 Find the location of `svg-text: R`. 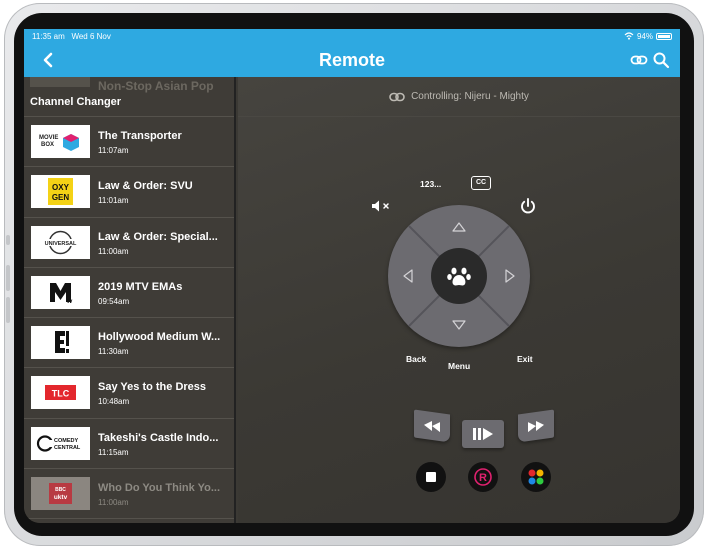

svg-text: R is located at coordinates (483, 478).